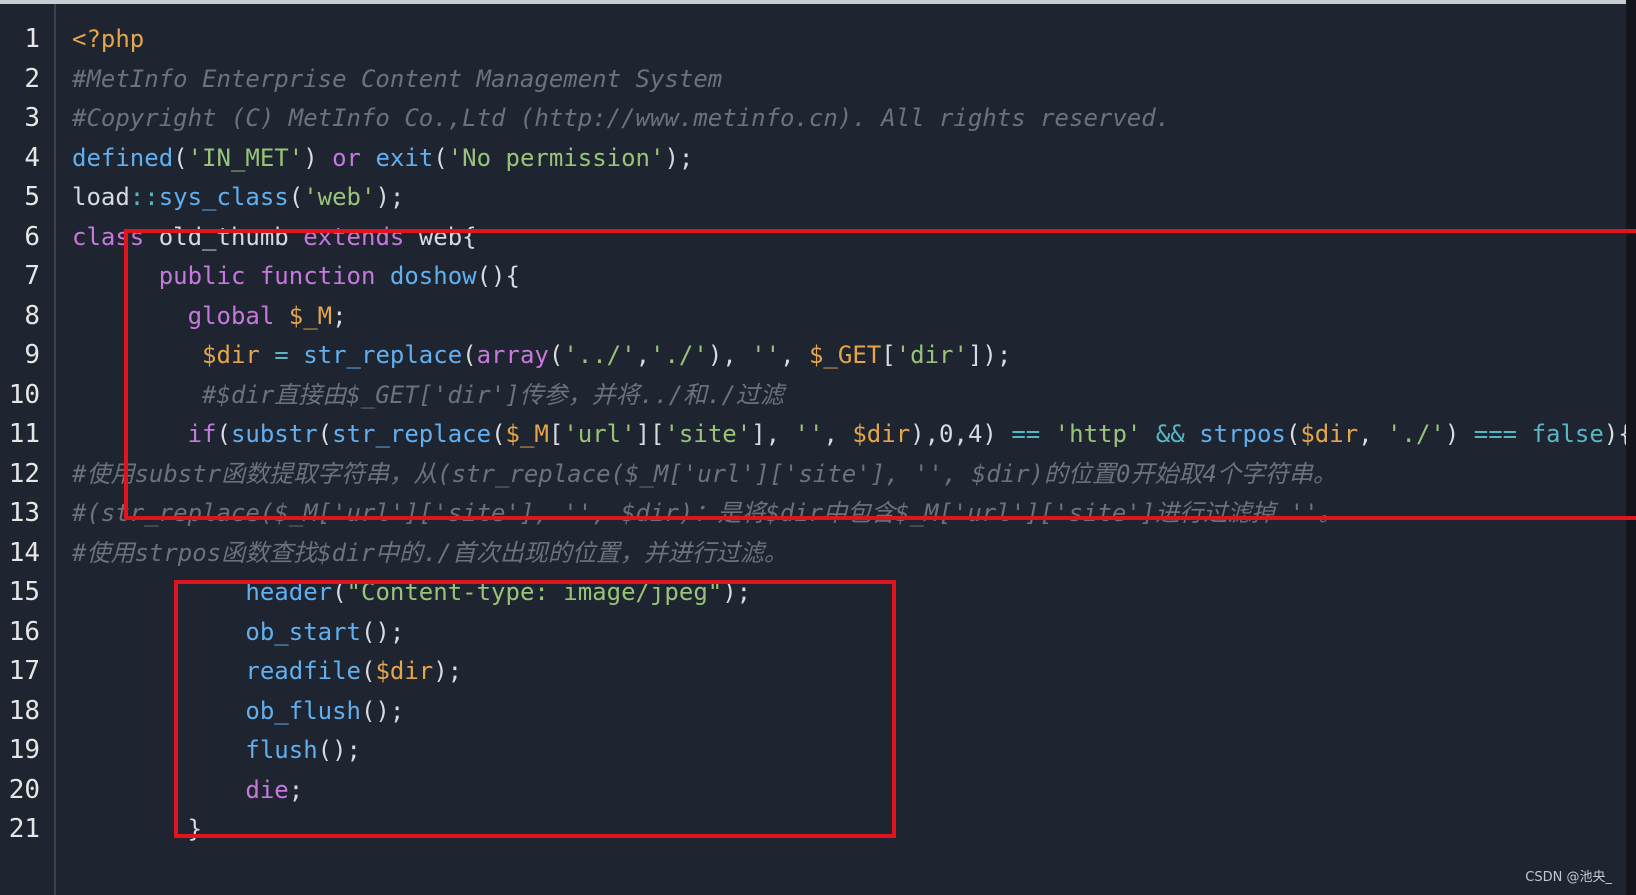 The image size is (1636, 895). Describe the element at coordinates (32, 276) in the screenshot. I see `line-number: 7` at that location.